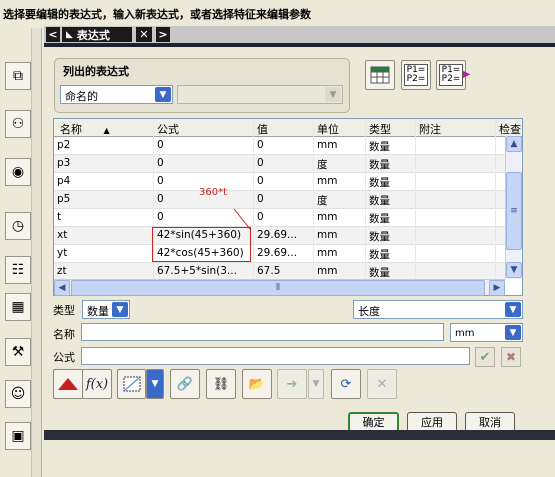 This screenshot has height=477, width=555. I want to click on table-row: p4 0 0 mm 数量, so click(280, 182).